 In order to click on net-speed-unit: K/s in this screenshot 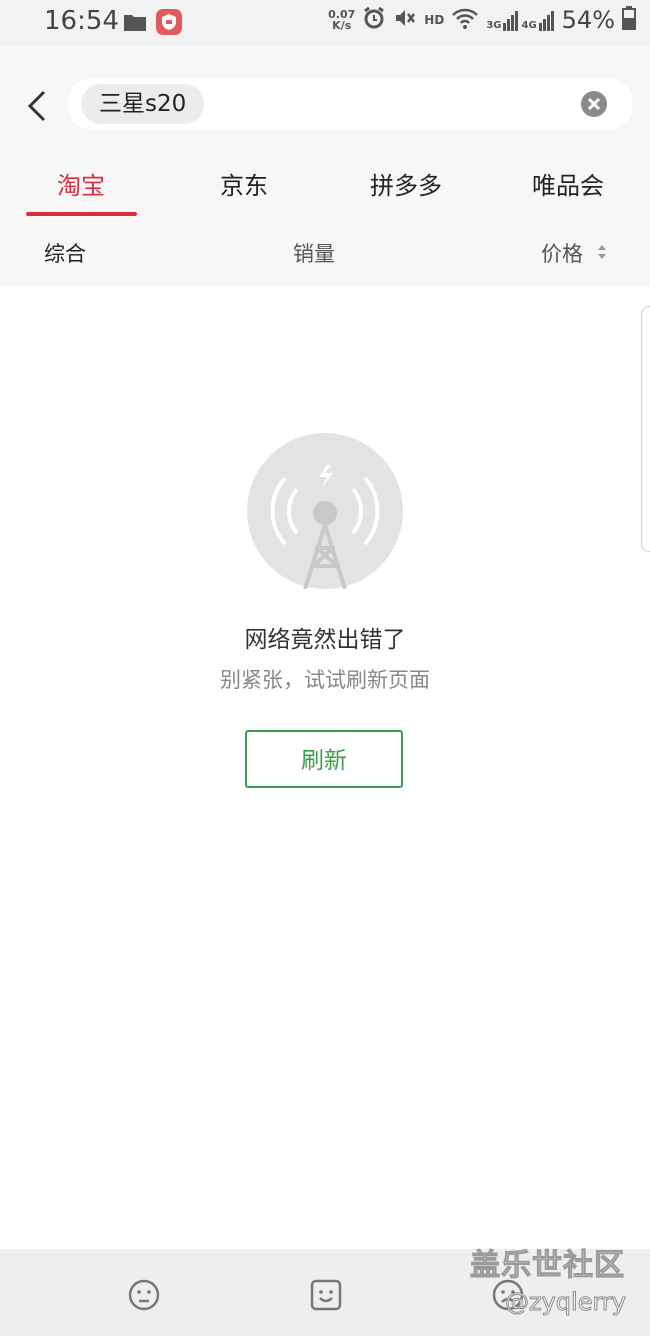, I will do `click(342, 25)`.